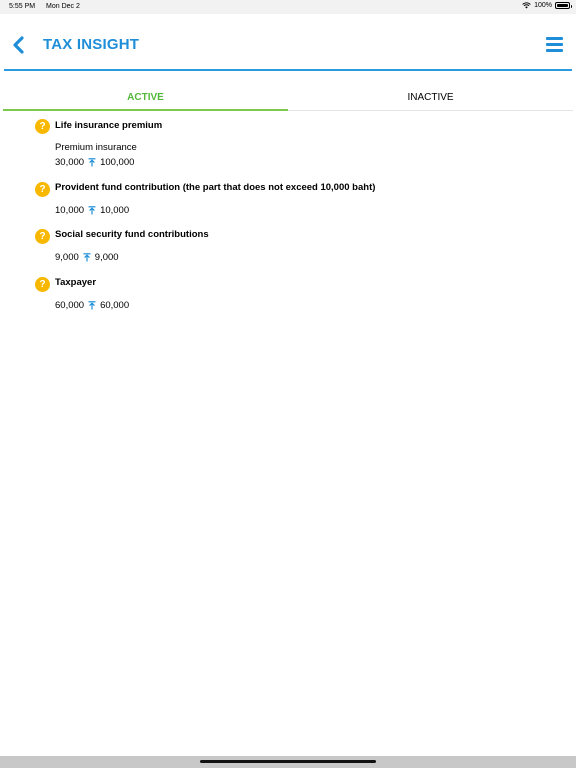  Describe the element at coordinates (70, 305) in the screenshot. I see `value-from: 60,000` at that location.